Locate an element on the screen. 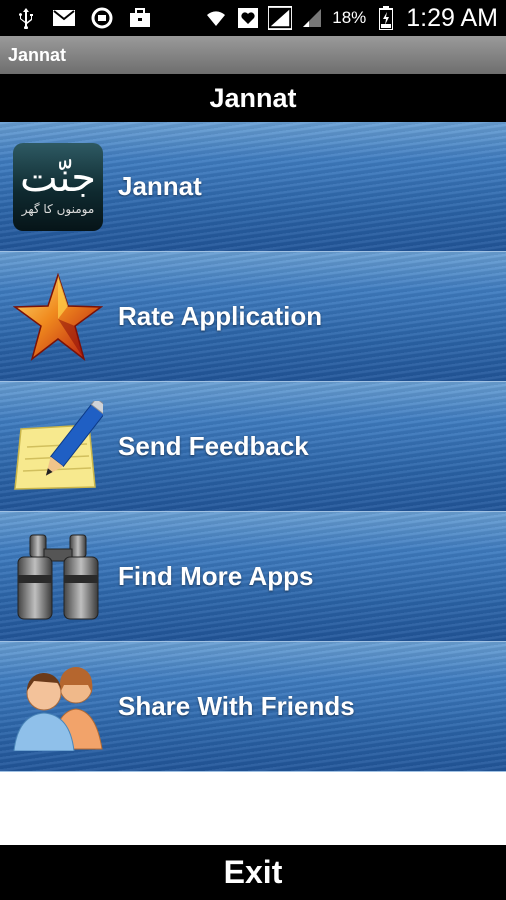  menu-item-share-with-friends: Share With Friends is located at coordinates (253, 707).